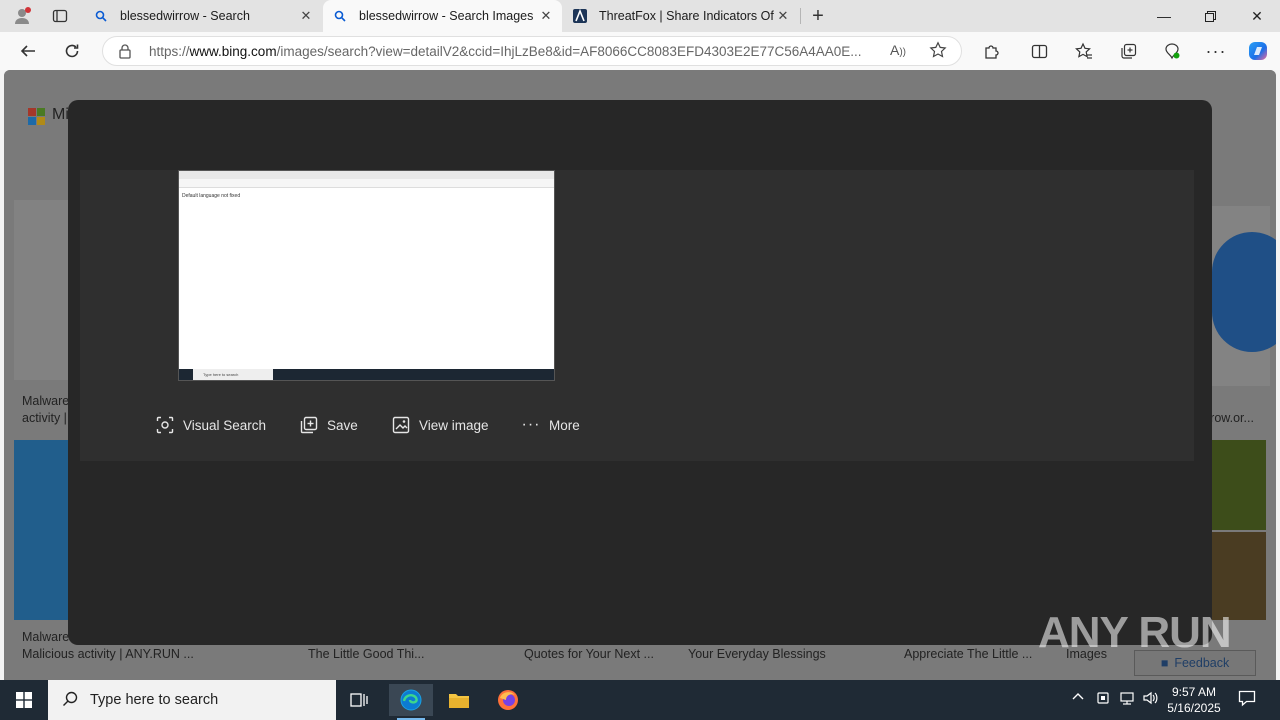 The image size is (1280, 720). Describe the element at coordinates (1128, 51) in the screenshot. I see `collections-icon` at that location.